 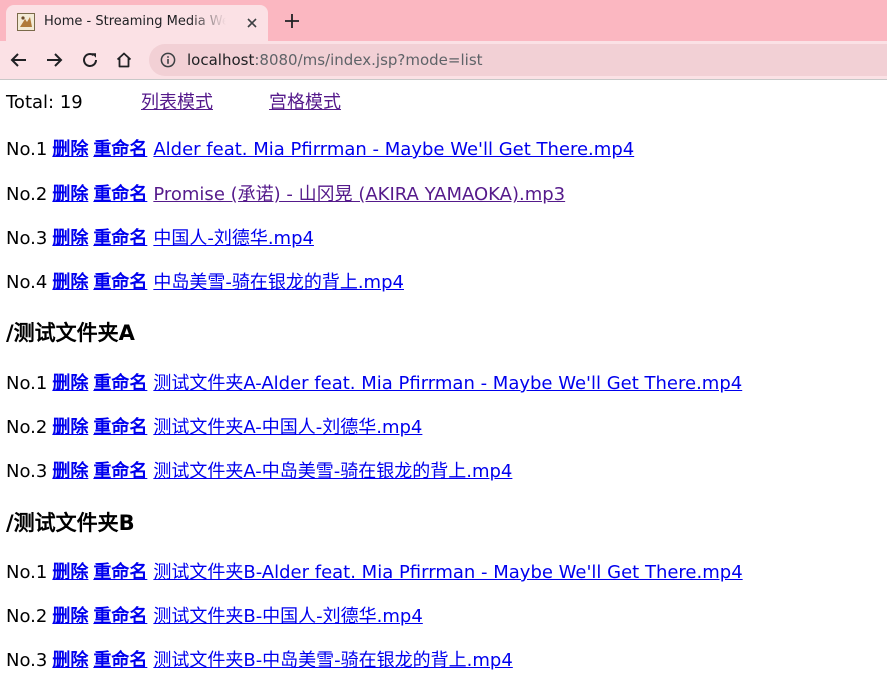 What do you see at coordinates (70, 333) in the screenshot?
I see `folder-heading: /测试文件夹A` at bounding box center [70, 333].